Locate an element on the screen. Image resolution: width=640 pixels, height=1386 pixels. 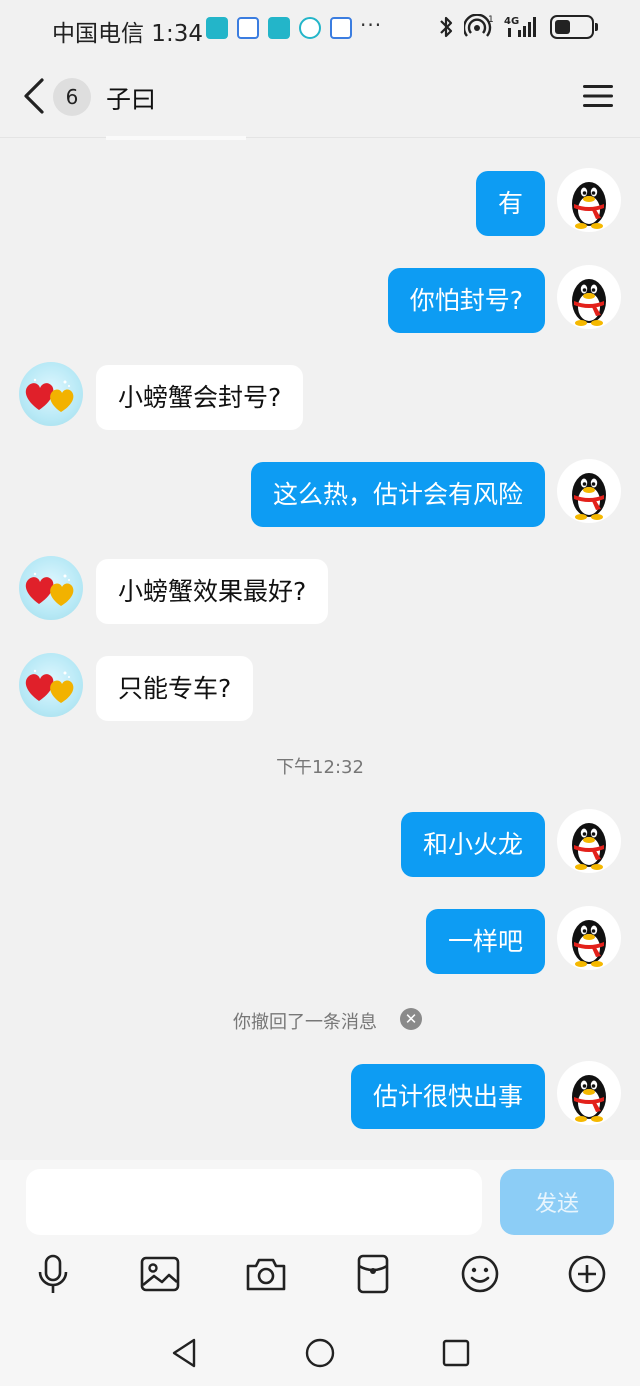
more-notifications-icon: ··· is located at coordinates (371, 25).